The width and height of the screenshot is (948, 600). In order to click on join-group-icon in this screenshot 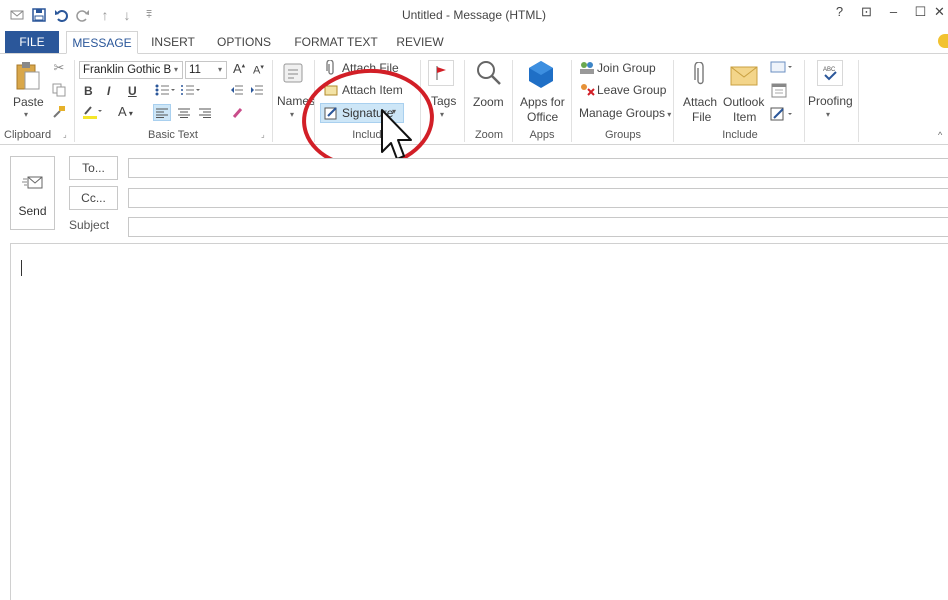, I will do `click(587, 68)`.